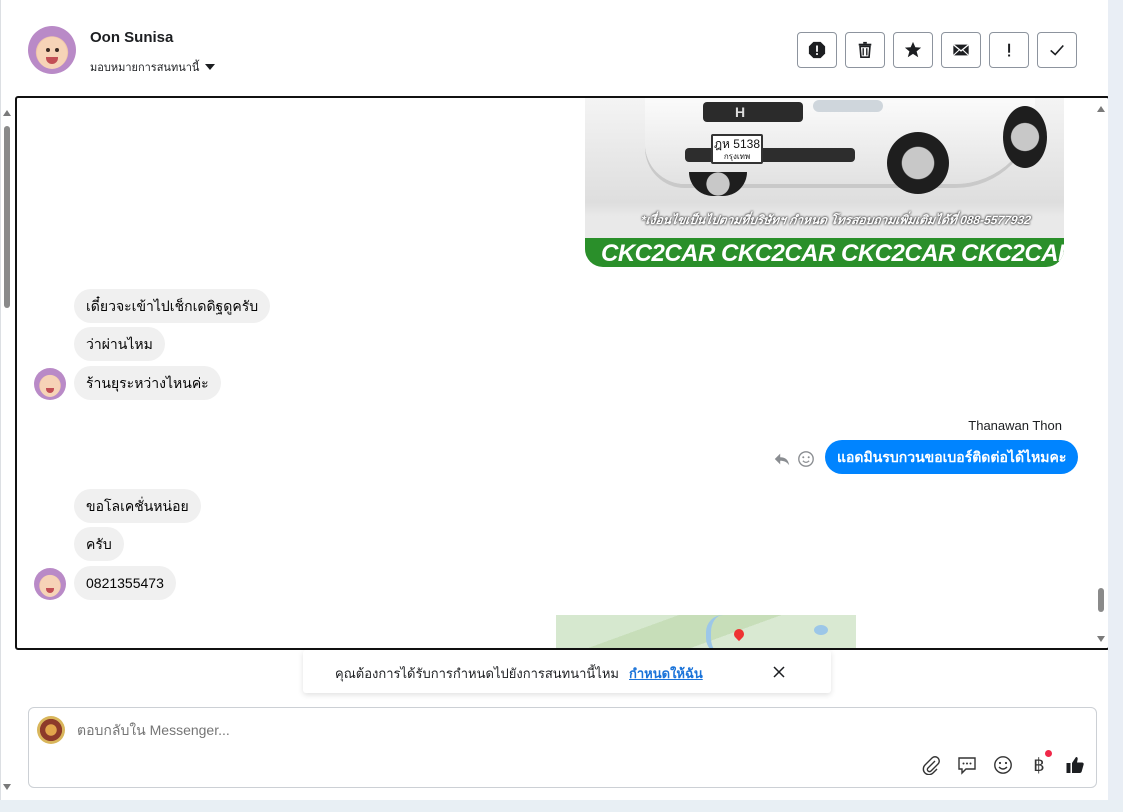 This screenshot has height=812, width=1123. Describe the element at coordinates (1101, 373) in the screenshot. I see `message-list-scrollbar` at that location.